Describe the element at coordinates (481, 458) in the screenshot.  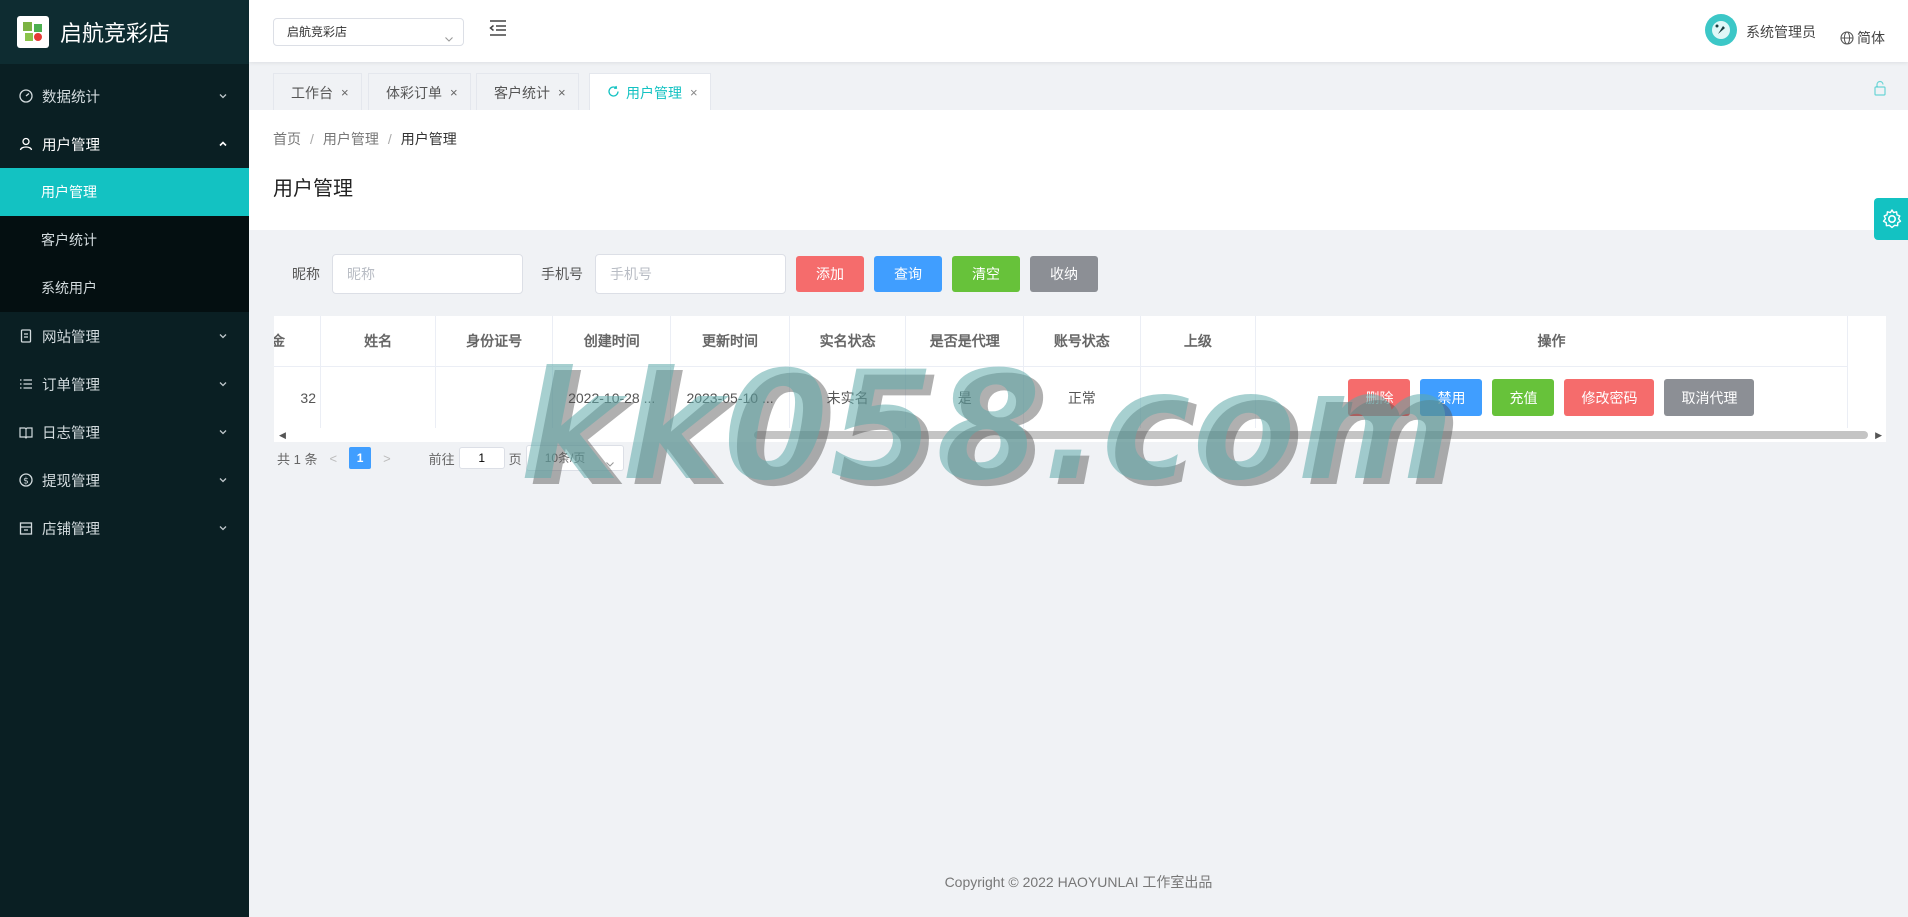
I see `goto-page-input` at that location.